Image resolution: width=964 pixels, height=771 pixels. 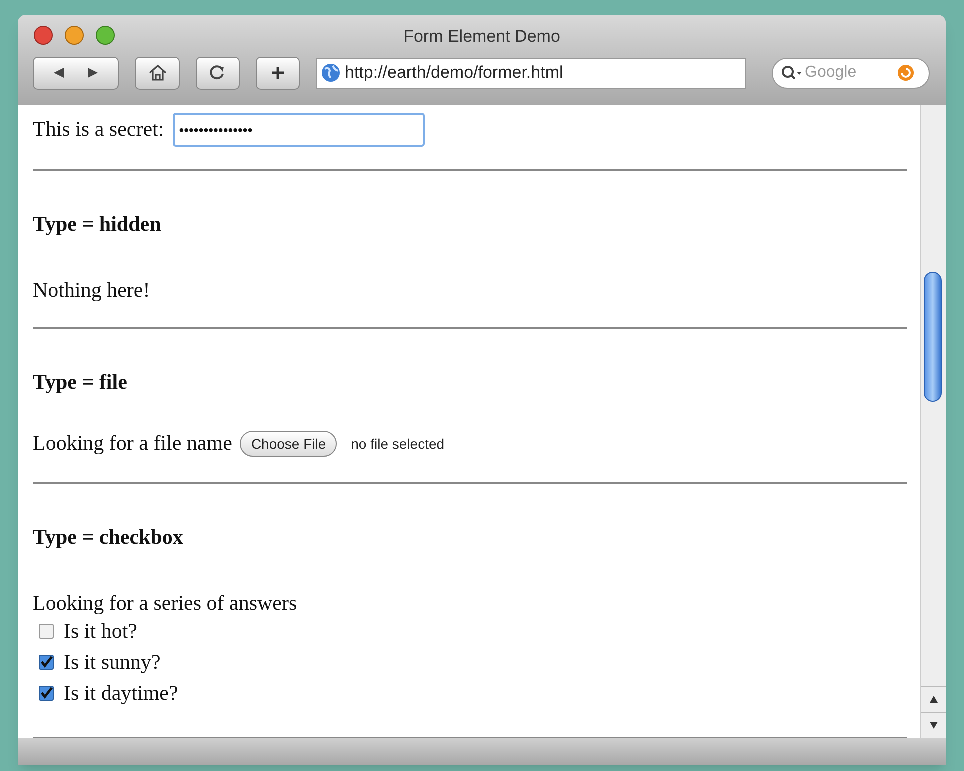 What do you see at coordinates (934, 699) in the screenshot?
I see `up-arrow-icon` at bounding box center [934, 699].